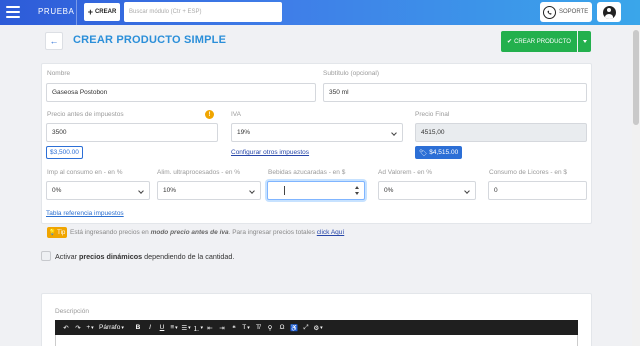  Describe the element at coordinates (282, 327) in the screenshot. I see `special-chars-icon: Ω` at that location.